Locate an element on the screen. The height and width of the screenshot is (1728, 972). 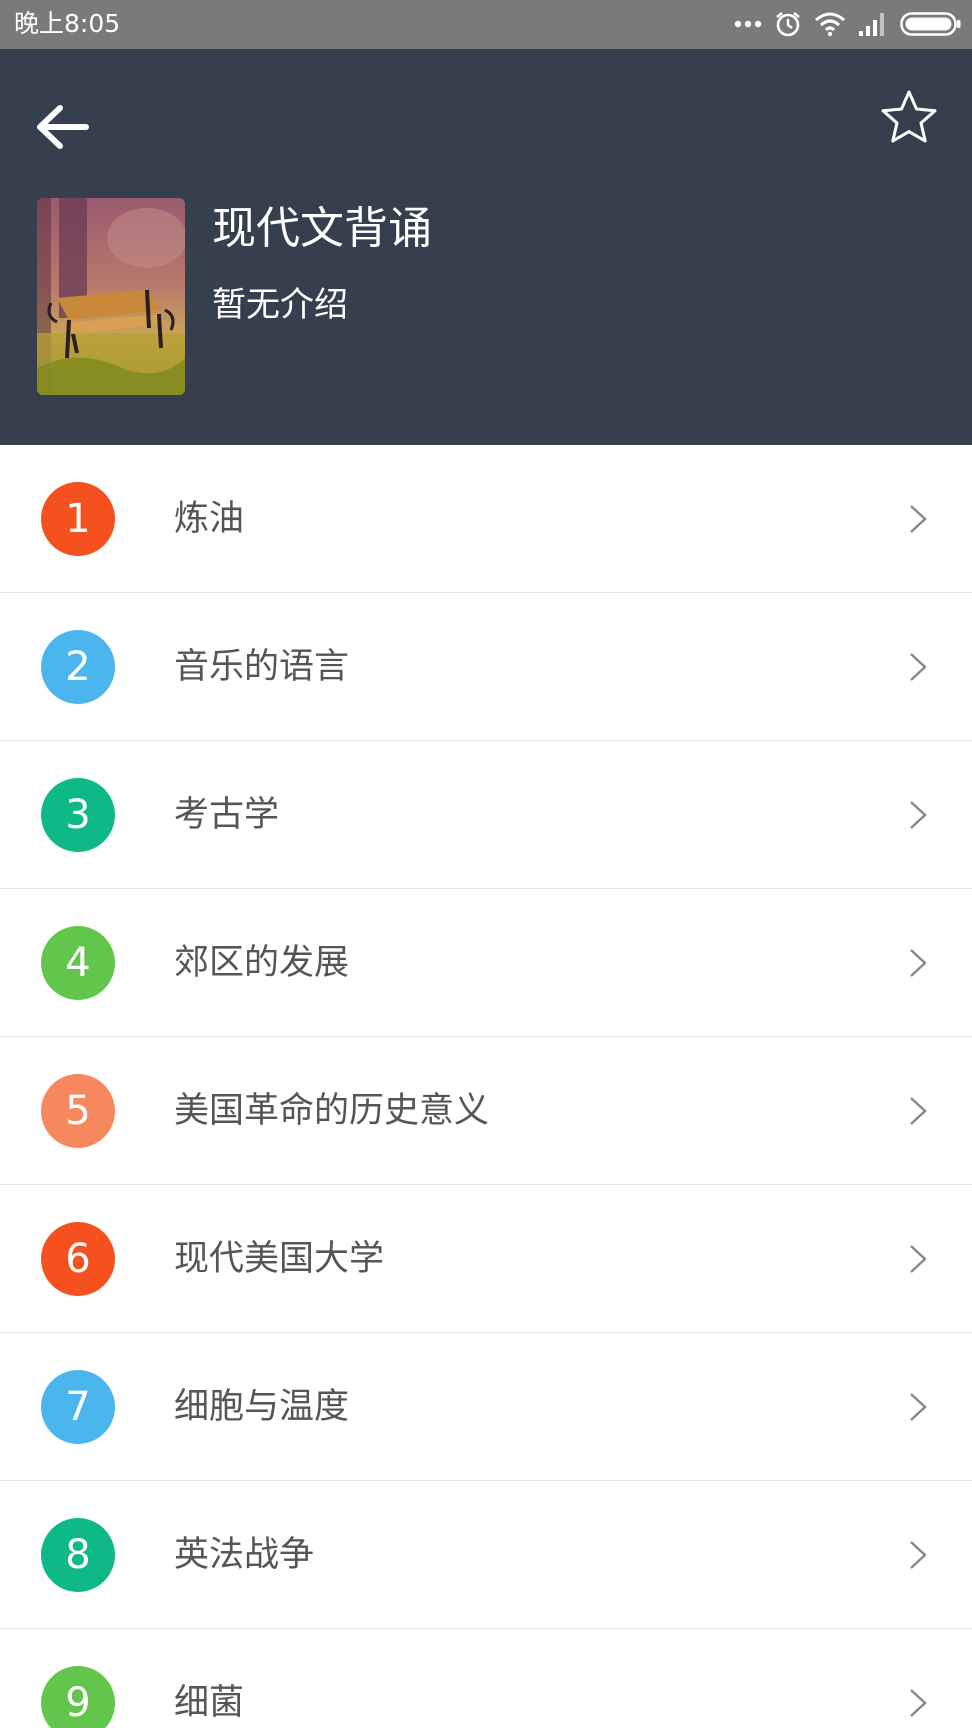
chapter-item-8: 8 英法战争 is located at coordinates (486, 1555).